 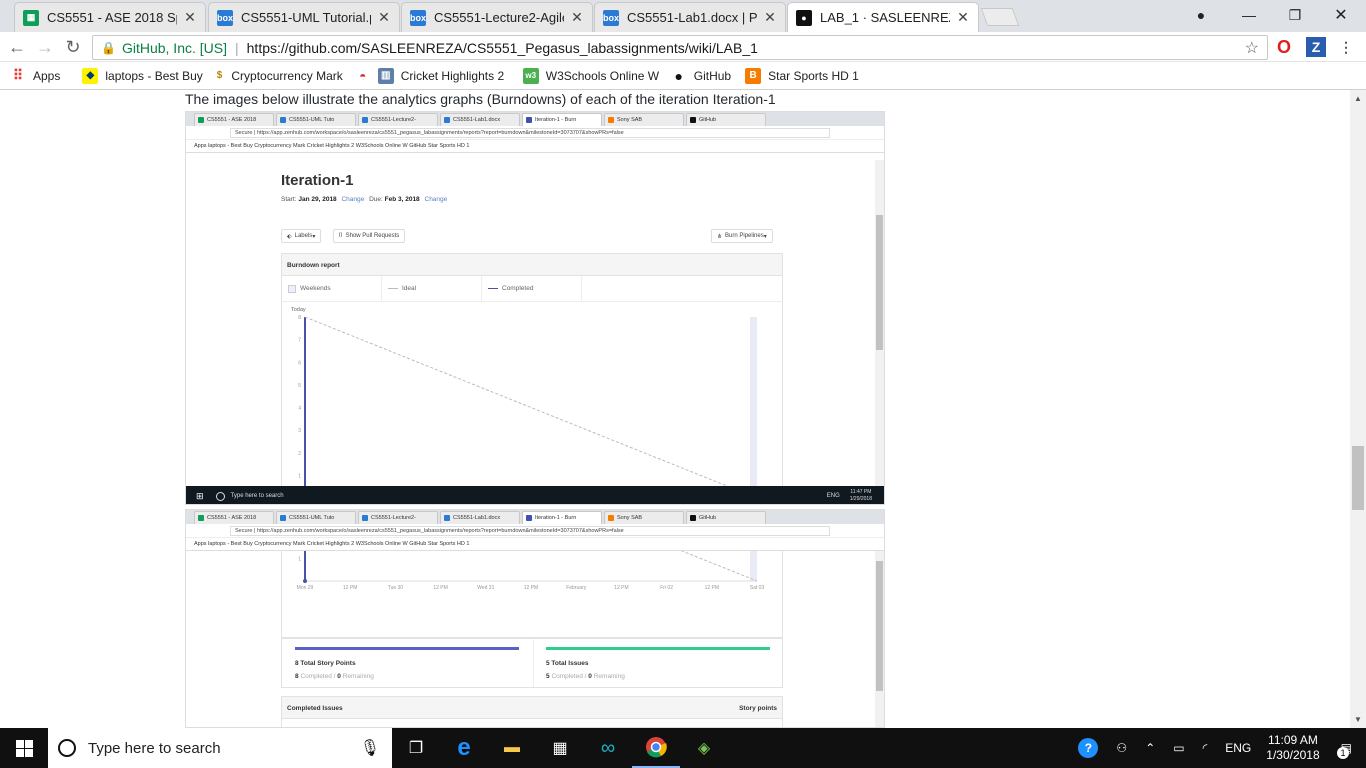 I want to click on w3schools-icon: w3, so click(x=530, y=75).